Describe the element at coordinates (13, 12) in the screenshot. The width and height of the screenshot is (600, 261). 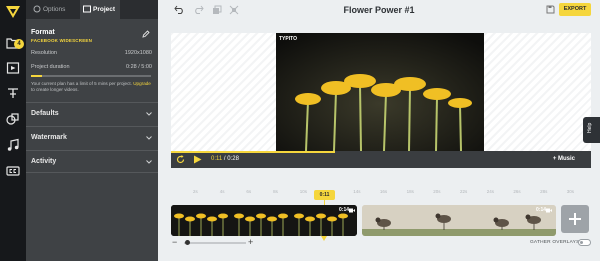
I see `typito-logo` at that location.